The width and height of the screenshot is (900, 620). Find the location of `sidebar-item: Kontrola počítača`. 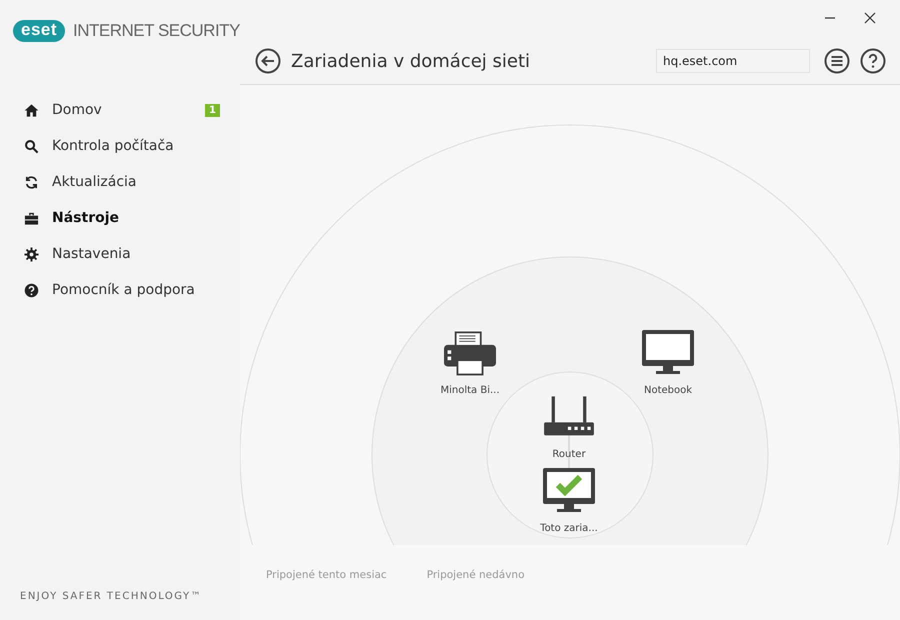

sidebar-item: Kontrola počítača is located at coordinates (120, 146).